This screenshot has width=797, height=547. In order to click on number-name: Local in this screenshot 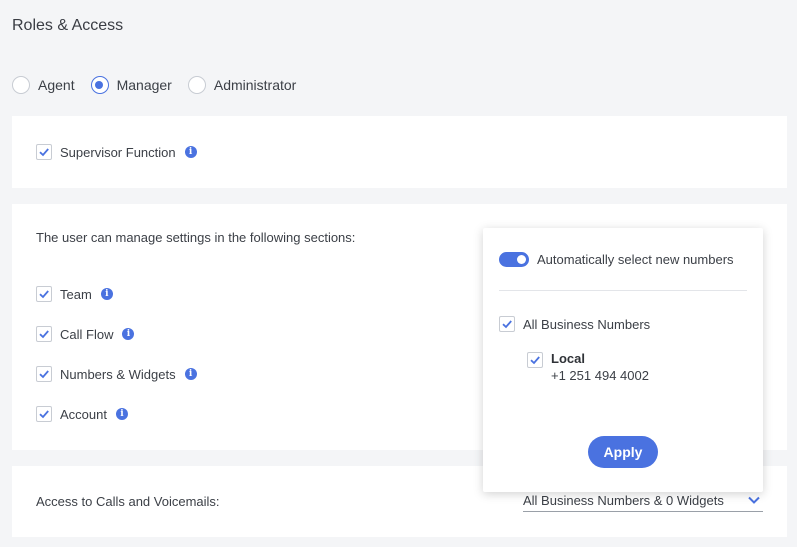, I will do `click(568, 358)`.